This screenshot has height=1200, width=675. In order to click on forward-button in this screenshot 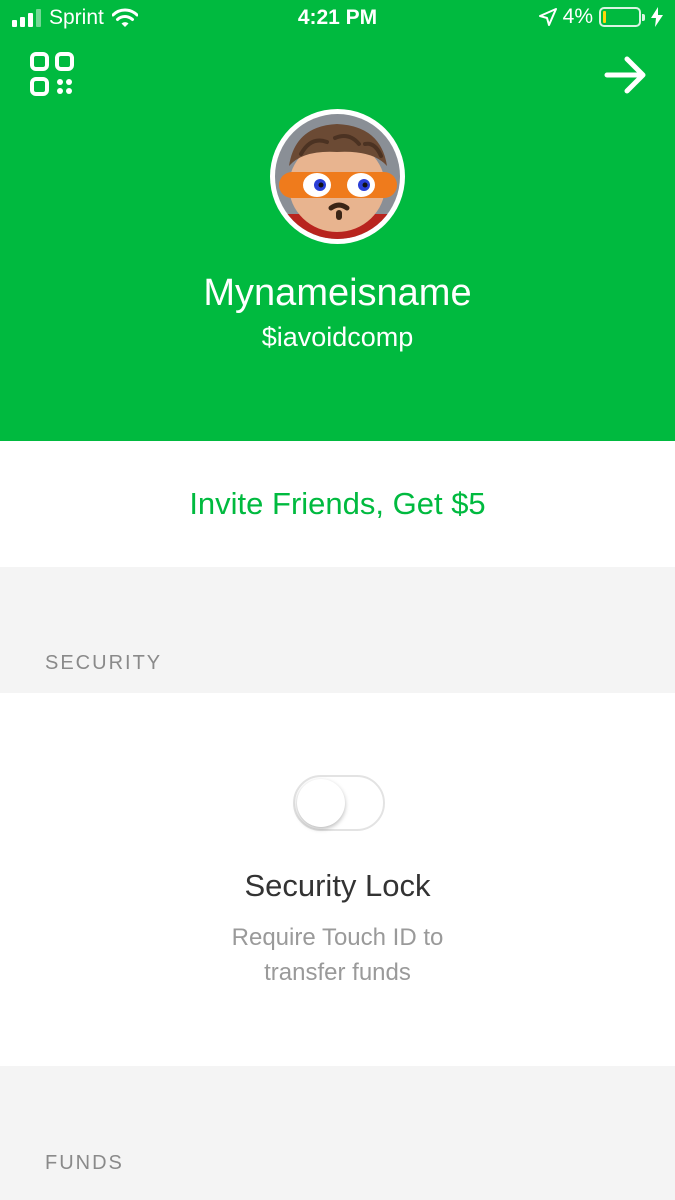, I will do `click(626, 75)`.